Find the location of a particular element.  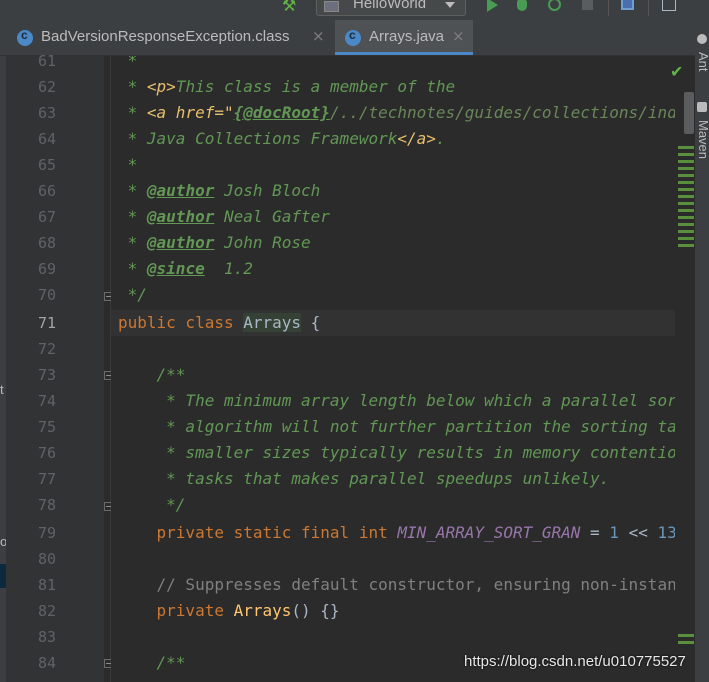

application-icon is located at coordinates (331, 6).